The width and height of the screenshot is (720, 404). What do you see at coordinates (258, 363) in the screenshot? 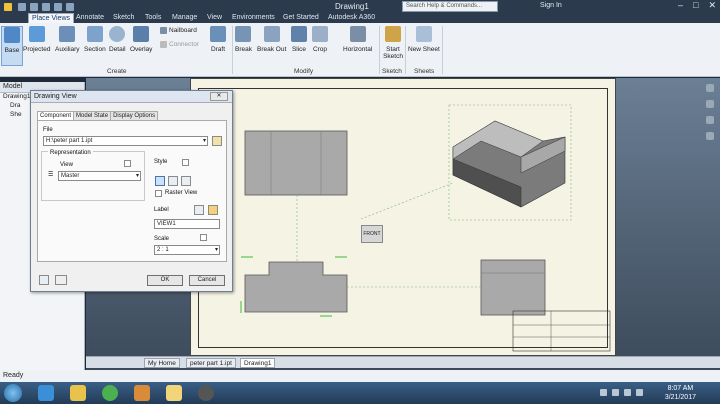
I see `doc-tab-drawing1: Drawing1` at bounding box center [258, 363].